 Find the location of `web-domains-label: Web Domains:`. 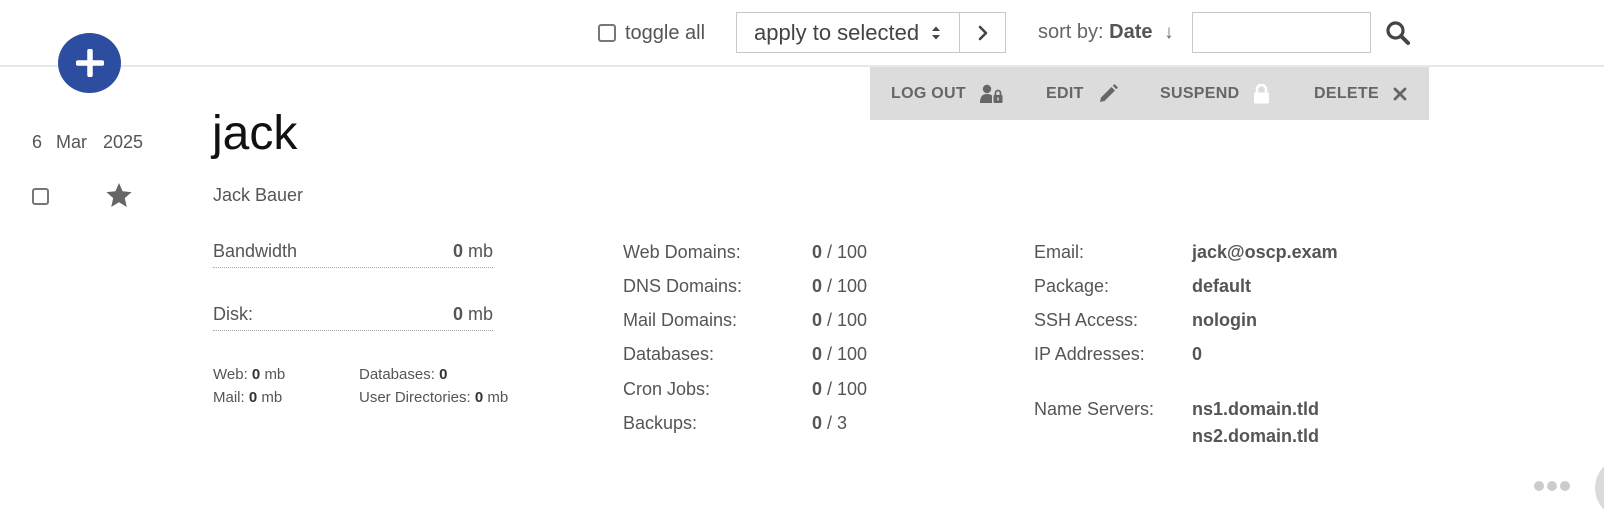

web-domains-label: Web Domains: is located at coordinates (682, 252).